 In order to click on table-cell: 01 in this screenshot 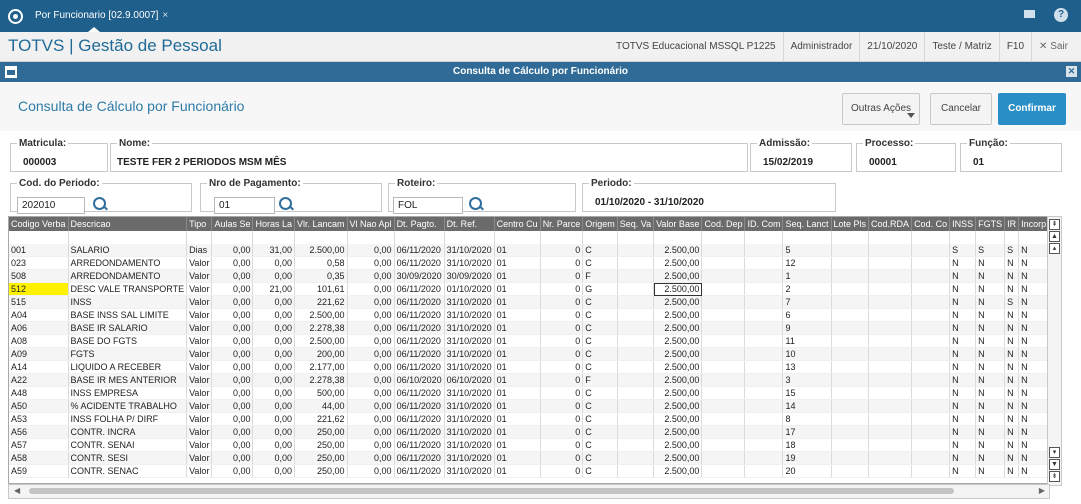, I will do `click(517, 367)`.